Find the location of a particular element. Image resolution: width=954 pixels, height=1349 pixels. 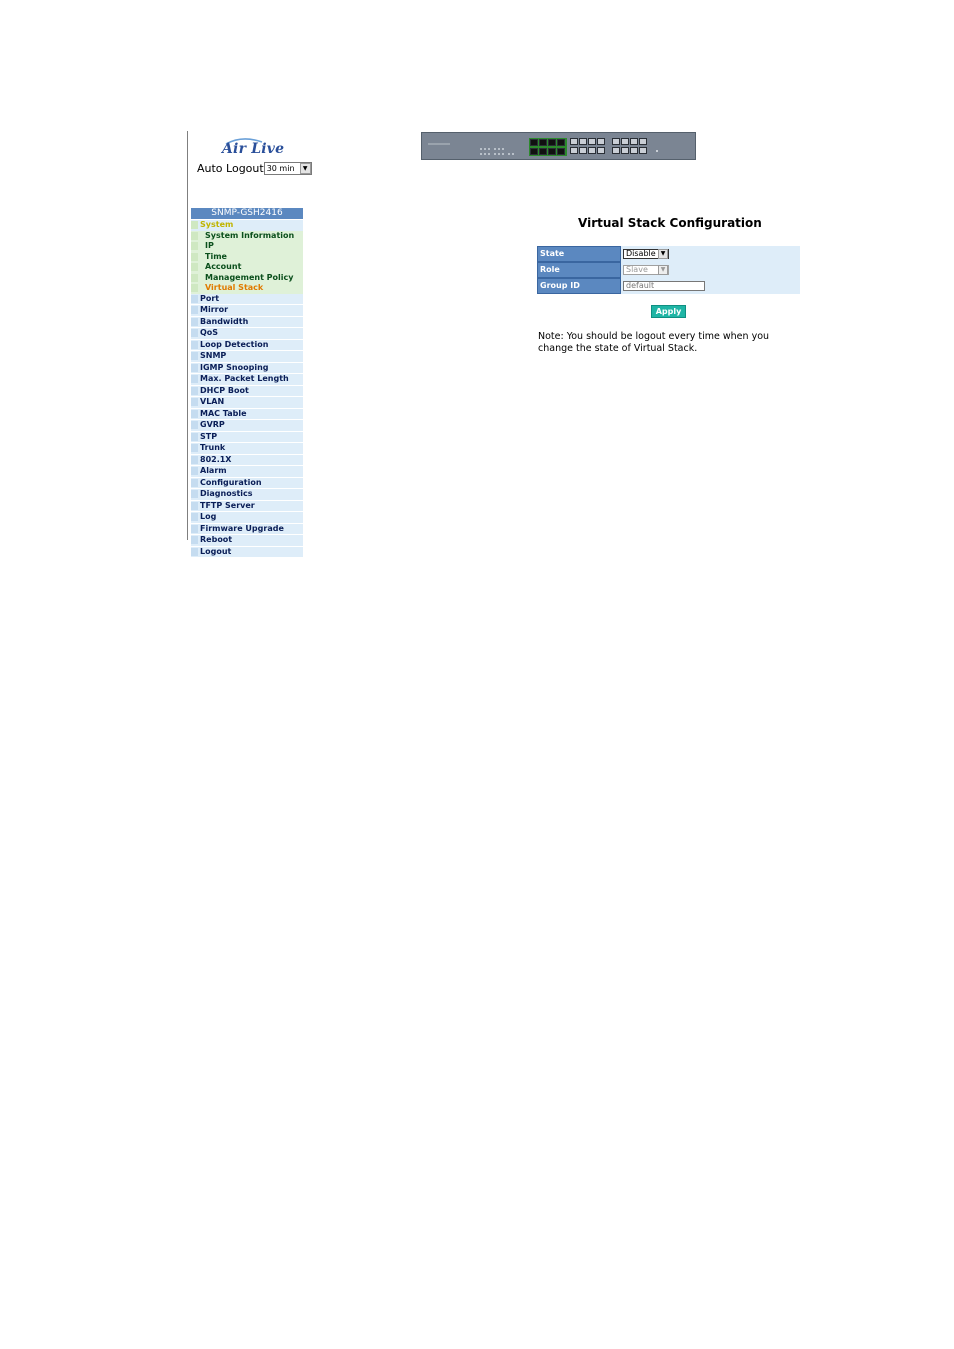

sidebar-item-label: IGMP Snooping is located at coordinates (234, 367).